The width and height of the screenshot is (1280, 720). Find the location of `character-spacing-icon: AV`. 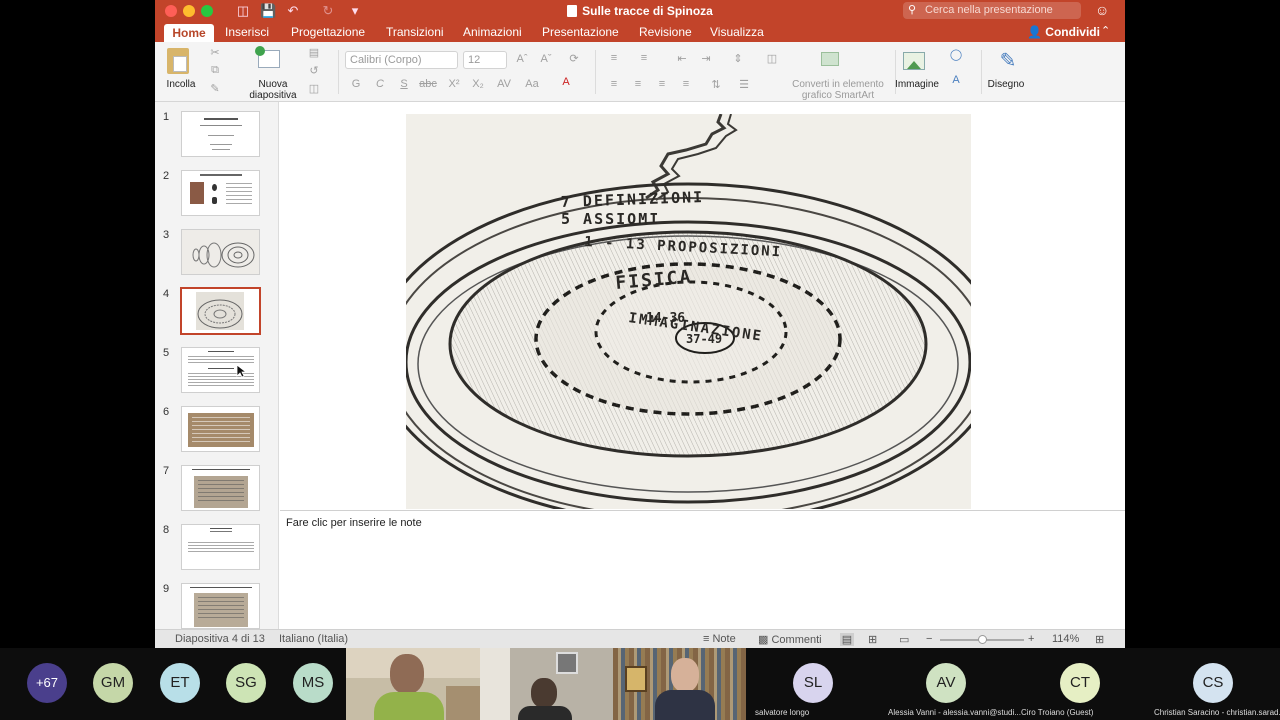

character-spacing-icon: AV is located at coordinates (504, 84).